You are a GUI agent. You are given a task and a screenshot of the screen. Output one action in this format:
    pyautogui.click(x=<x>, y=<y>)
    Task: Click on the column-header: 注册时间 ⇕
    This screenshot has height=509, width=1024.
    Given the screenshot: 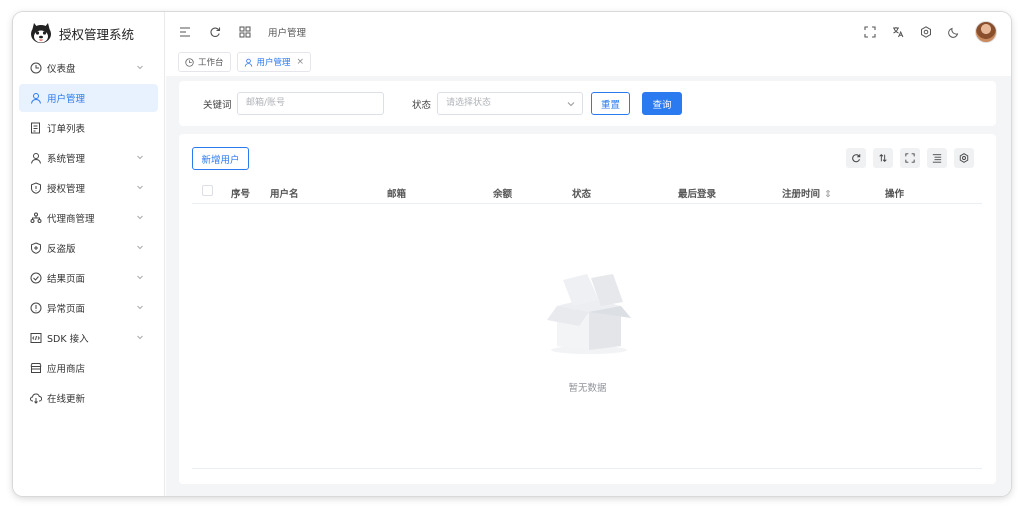 What is the action you would take?
    pyautogui.click(x=807, y=193)
    